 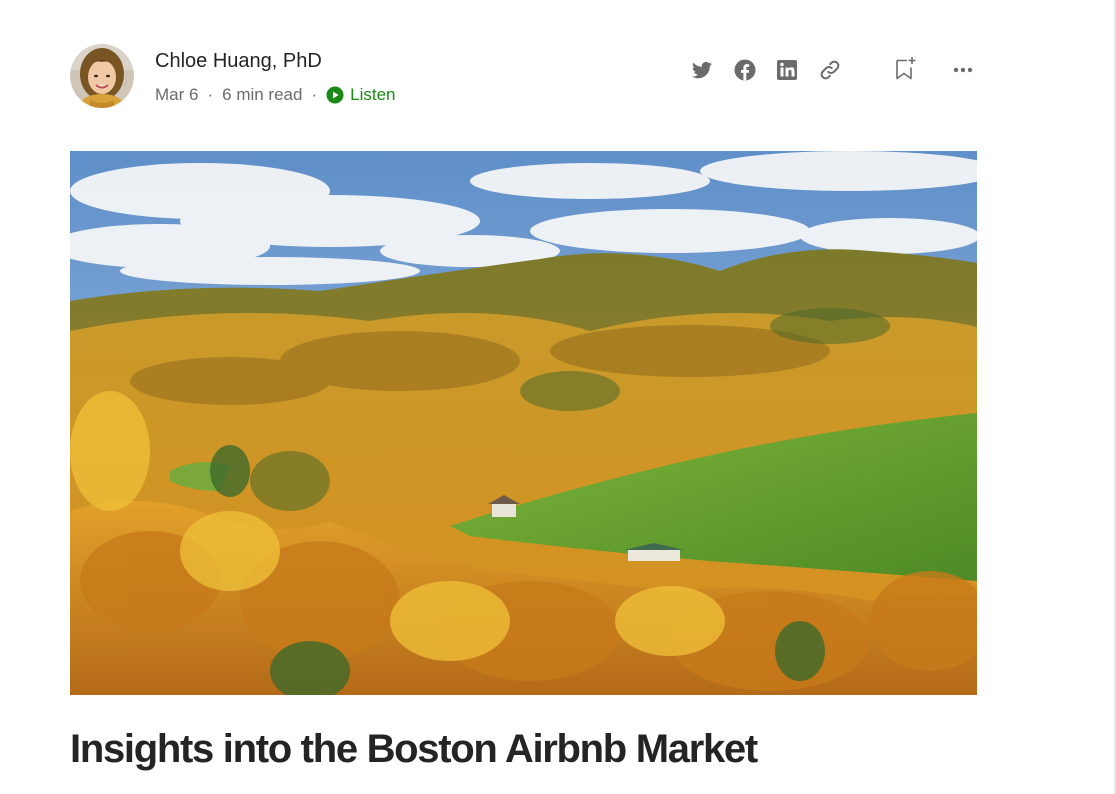 I want to click on share-twitter-button, so click(x=702, y=70).